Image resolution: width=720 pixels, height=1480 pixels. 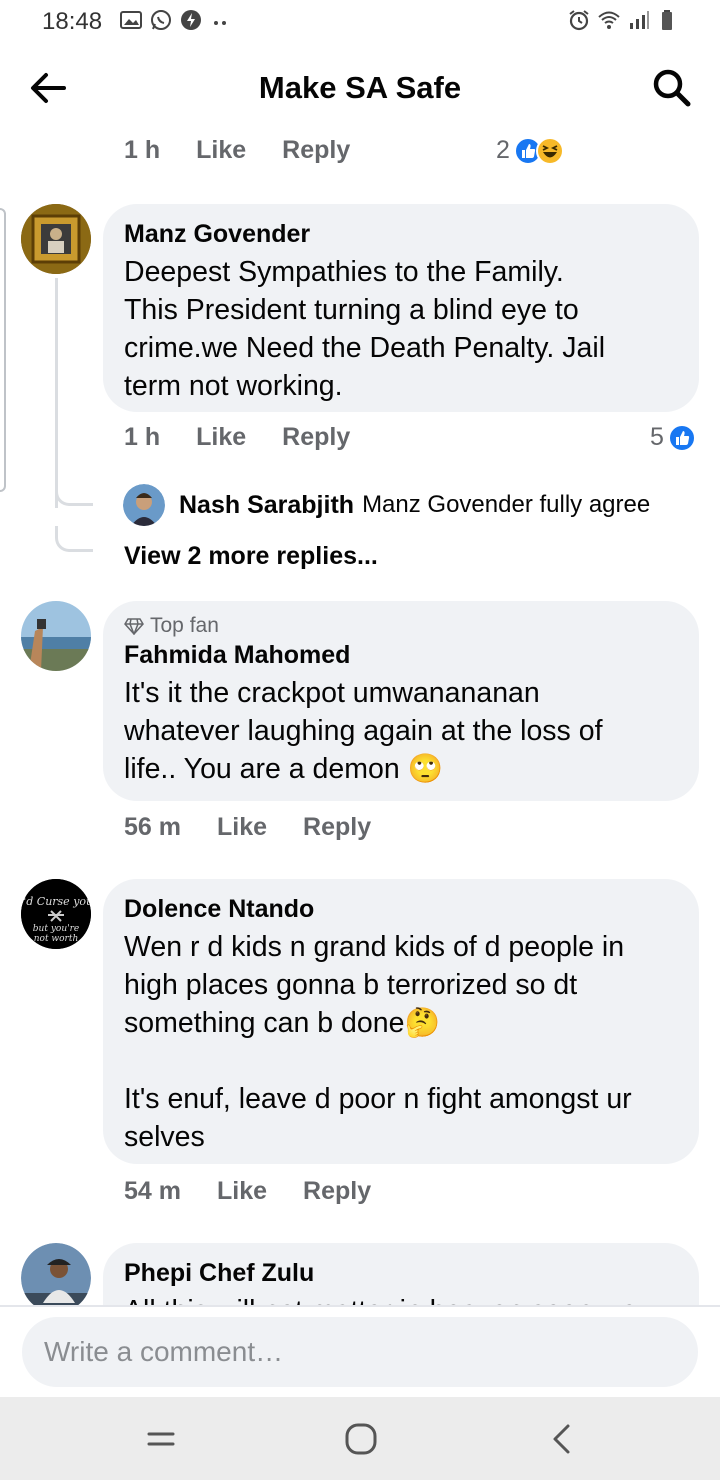 What do you see at coordinates (56, 939) in the screenshot?
I see `svg-text: not worth` at bounding box center [56, 939].